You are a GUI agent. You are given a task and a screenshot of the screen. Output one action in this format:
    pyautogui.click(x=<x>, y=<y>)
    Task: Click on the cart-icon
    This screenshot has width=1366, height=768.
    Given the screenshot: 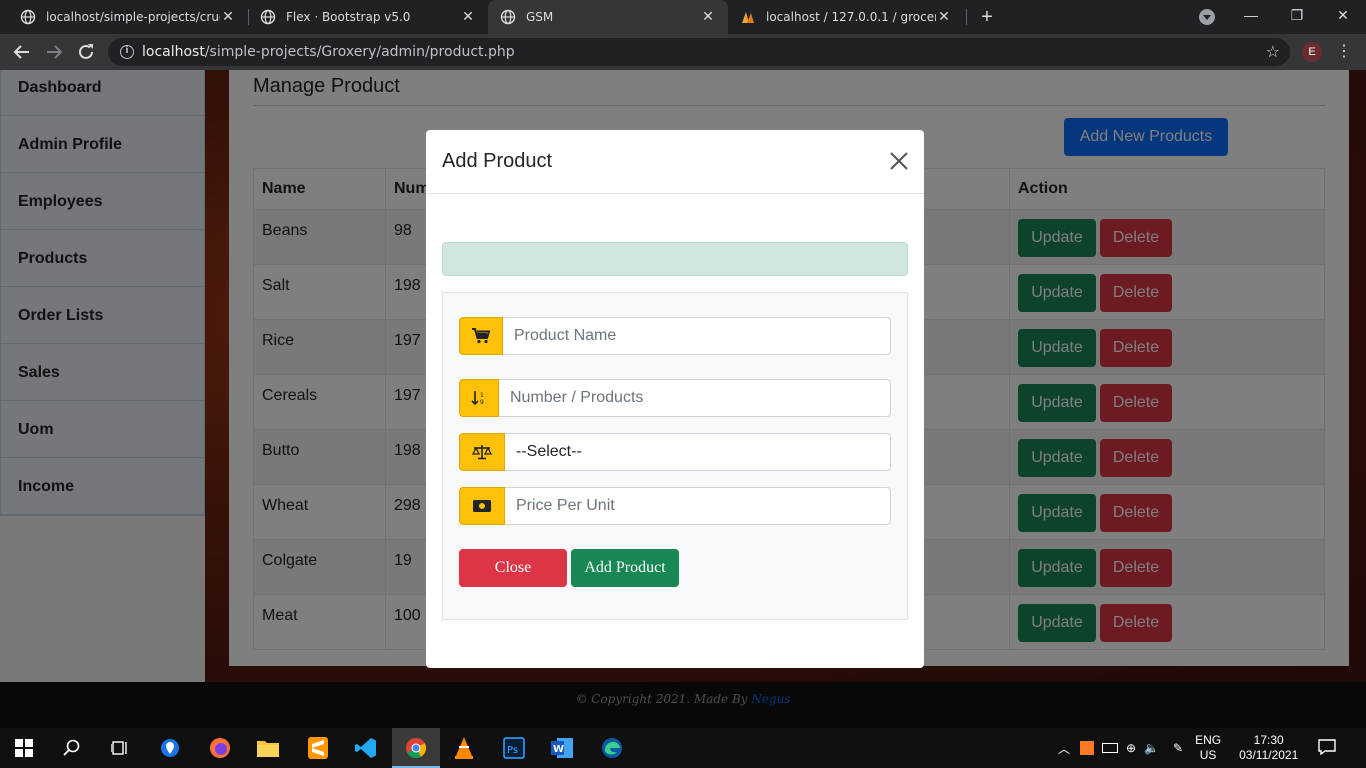 What is the action you would take?
    pyautogui.click(x=481, y=336)
    